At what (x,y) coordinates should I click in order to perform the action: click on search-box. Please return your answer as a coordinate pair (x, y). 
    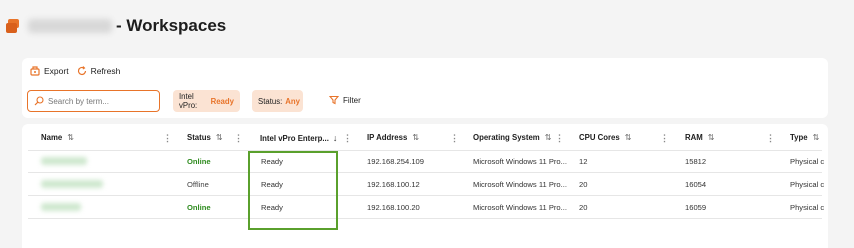
    Looking at the image, I should click on (93, 101).